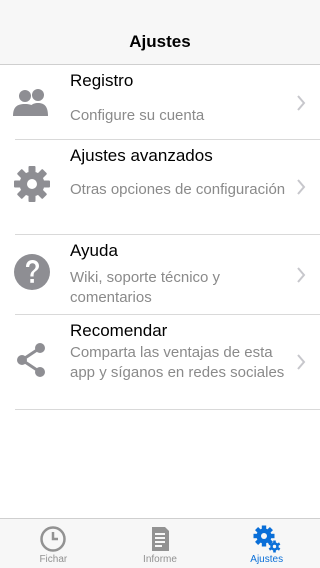 The width and height of the screenshot is (320, 568). Describe the element at coordinates (53, 539) in the screenshot. I see `clock-icon` at that location.